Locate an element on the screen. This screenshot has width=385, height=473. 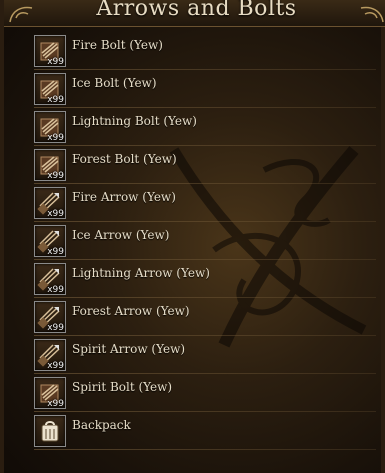
inventory-item: x99 Fire Bolt (Yew) is located at coordinates (209, 53).